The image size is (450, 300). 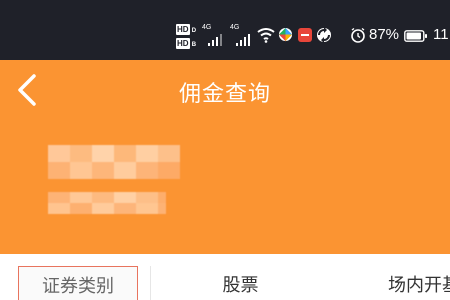 I want to click on hd-bottom-sub: B, so click(x=194, y=45).